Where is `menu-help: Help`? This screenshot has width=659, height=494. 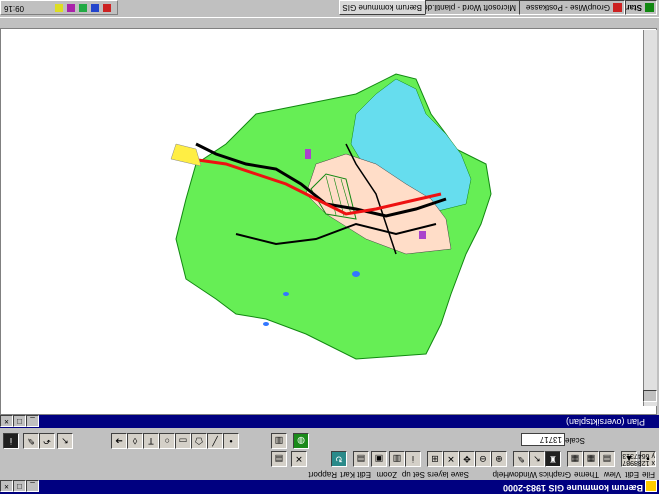
menu-help: Help is located at coordinates (501, 474).